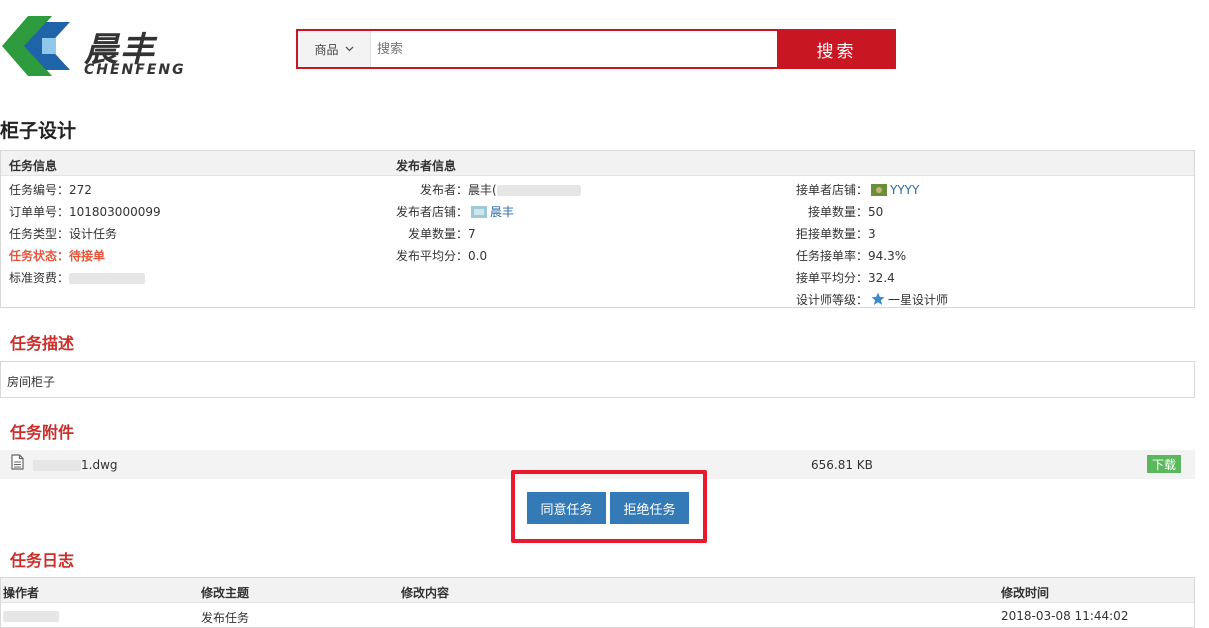 This screenshot has width=1209, height=628. What do you see at coordinates (649, 508) in the screenshot?
I see `reject-task-button: 拒绝任务` at bounding box center [649, 508].